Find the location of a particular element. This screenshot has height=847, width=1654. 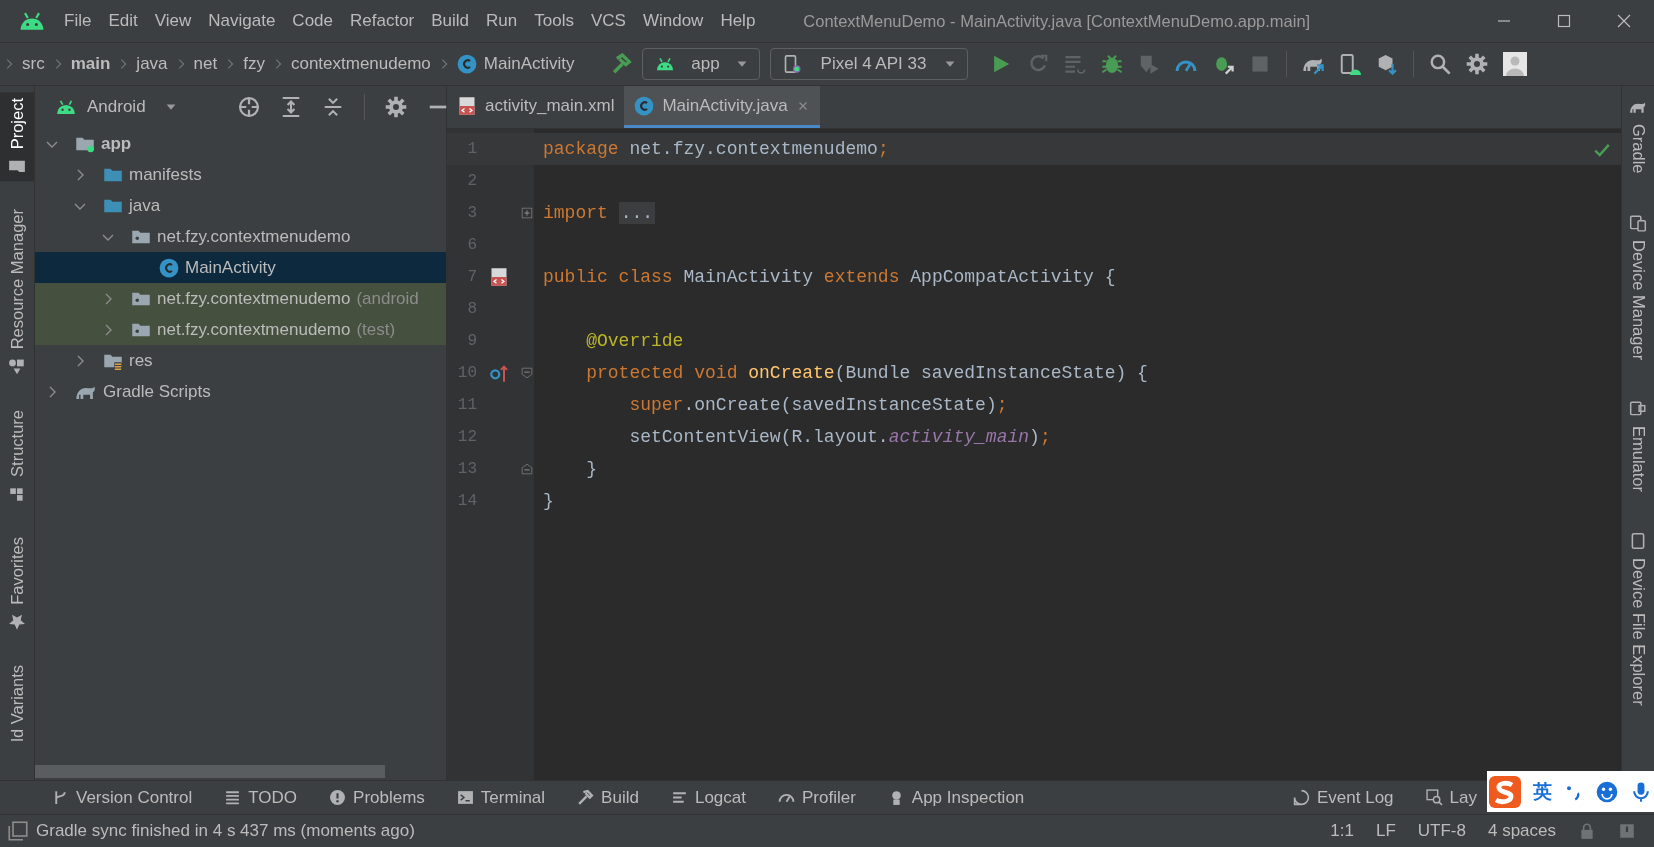

code-line: super.onCreate(savedInstanceState); is located at coordinates (818, 405).